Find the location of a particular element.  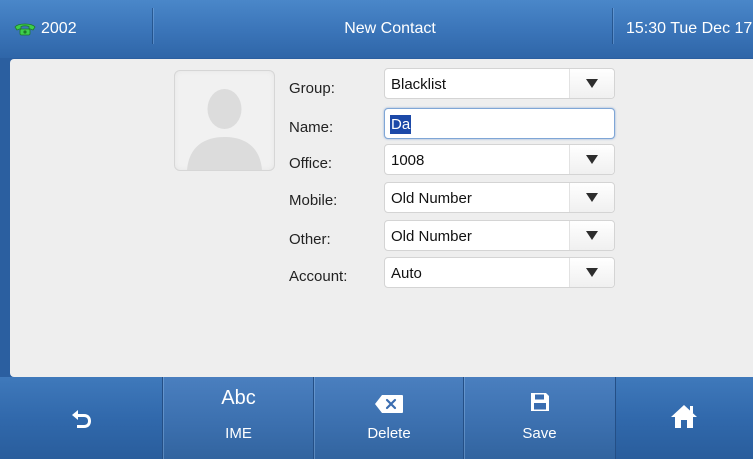

office-dropdown-button is located at coordinates (591, 159).